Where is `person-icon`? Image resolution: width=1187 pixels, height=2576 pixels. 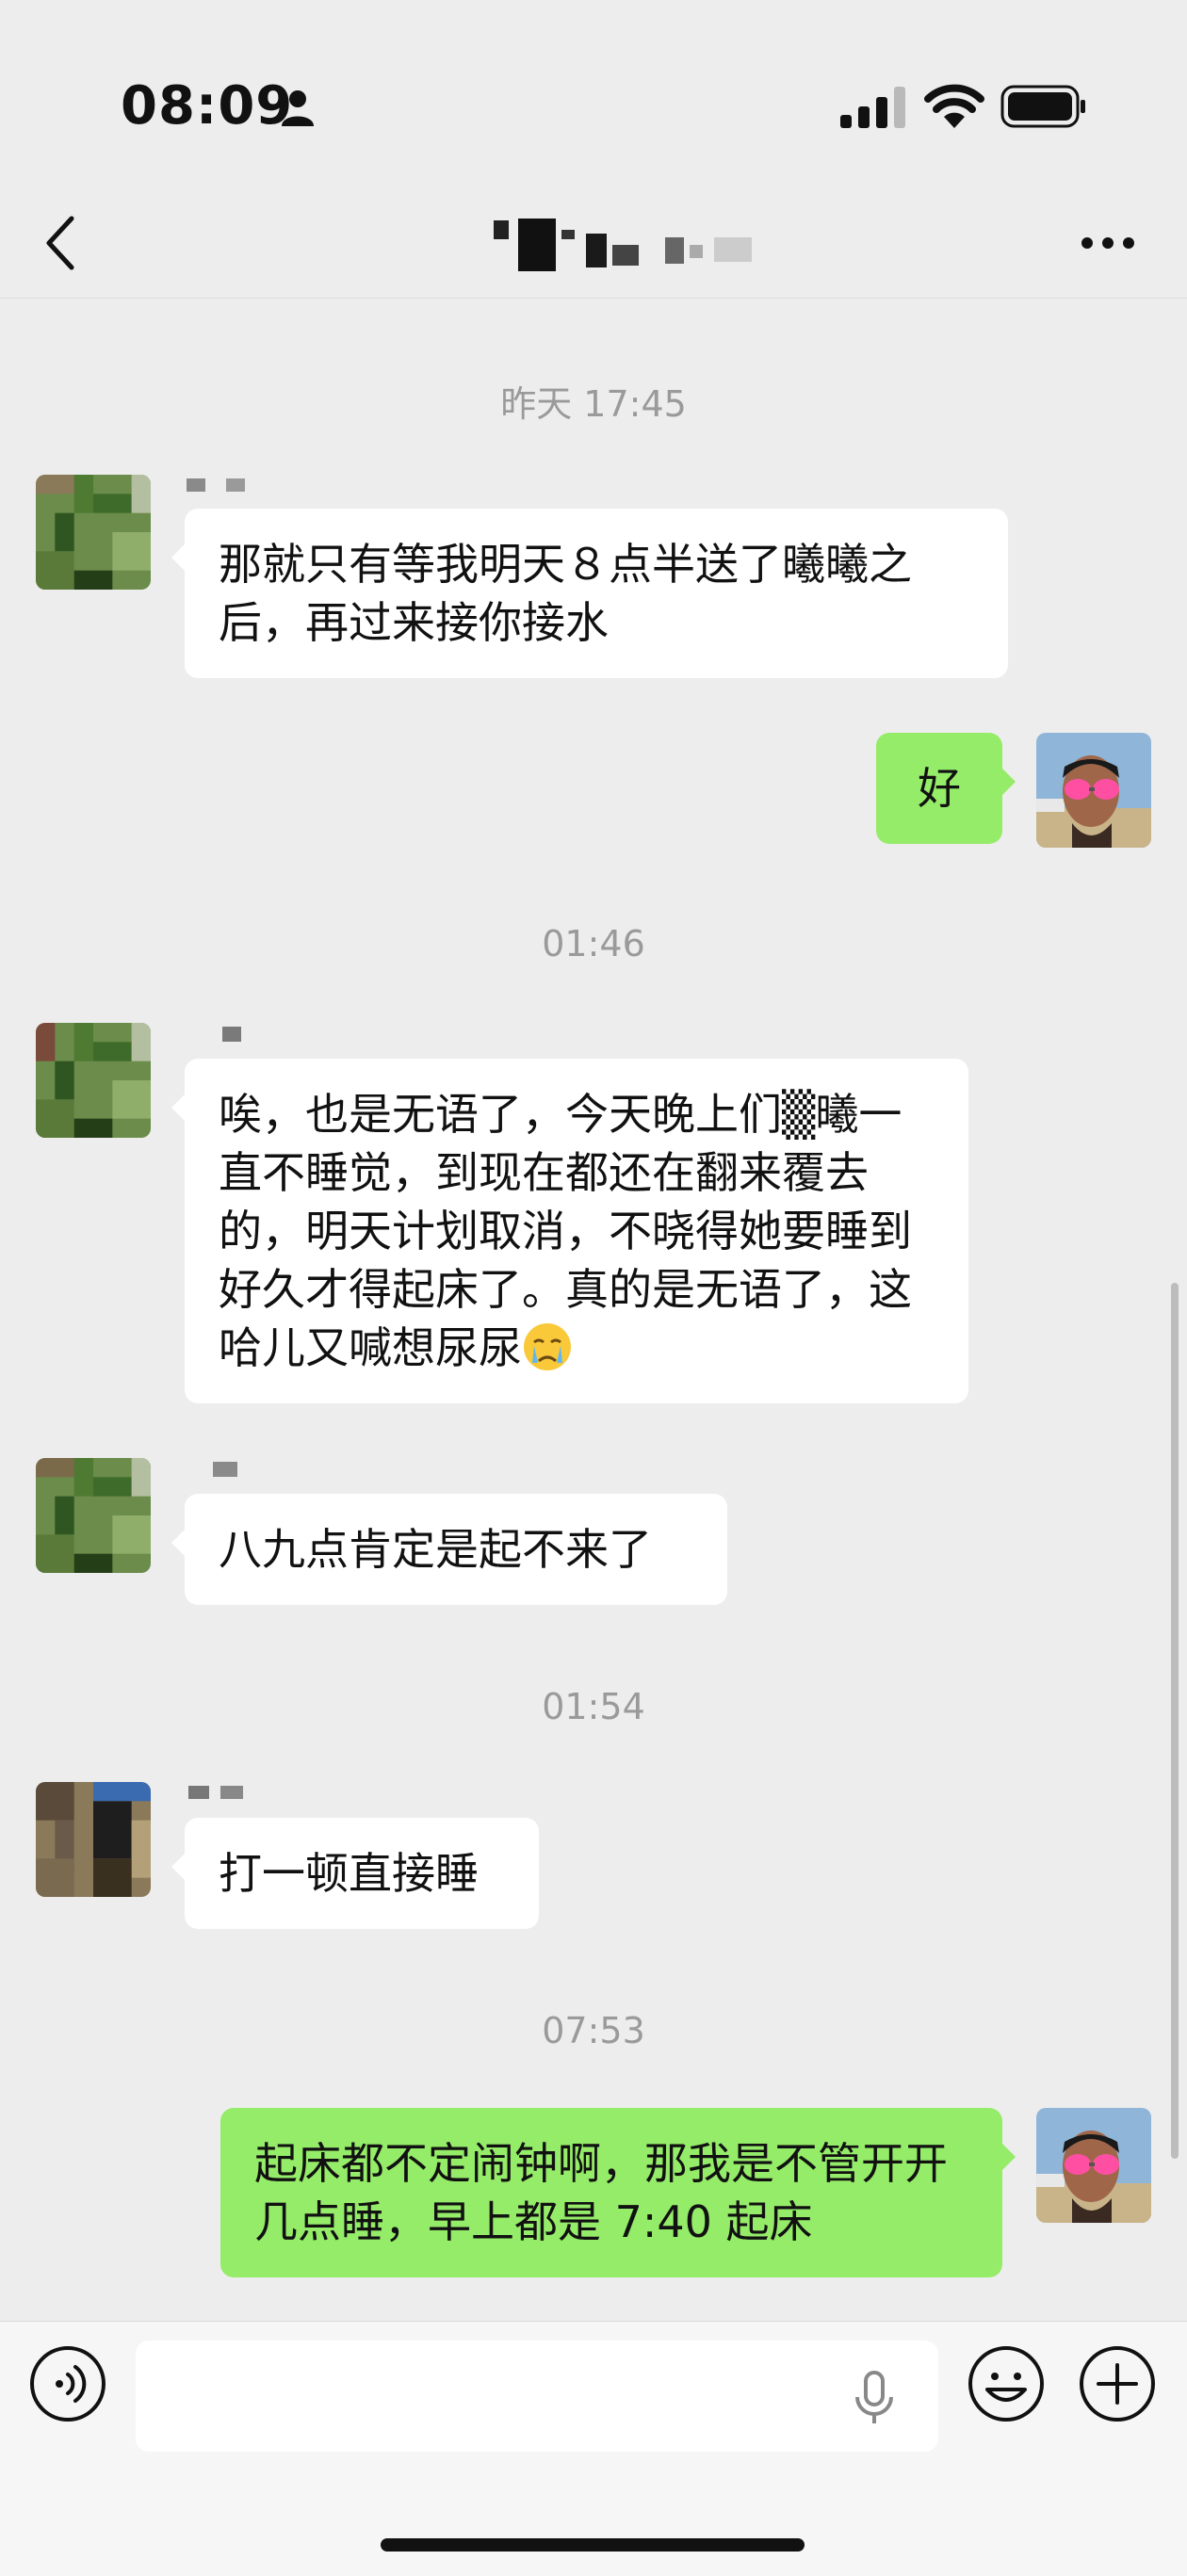
person-icon is located at coordinates (298, 108).